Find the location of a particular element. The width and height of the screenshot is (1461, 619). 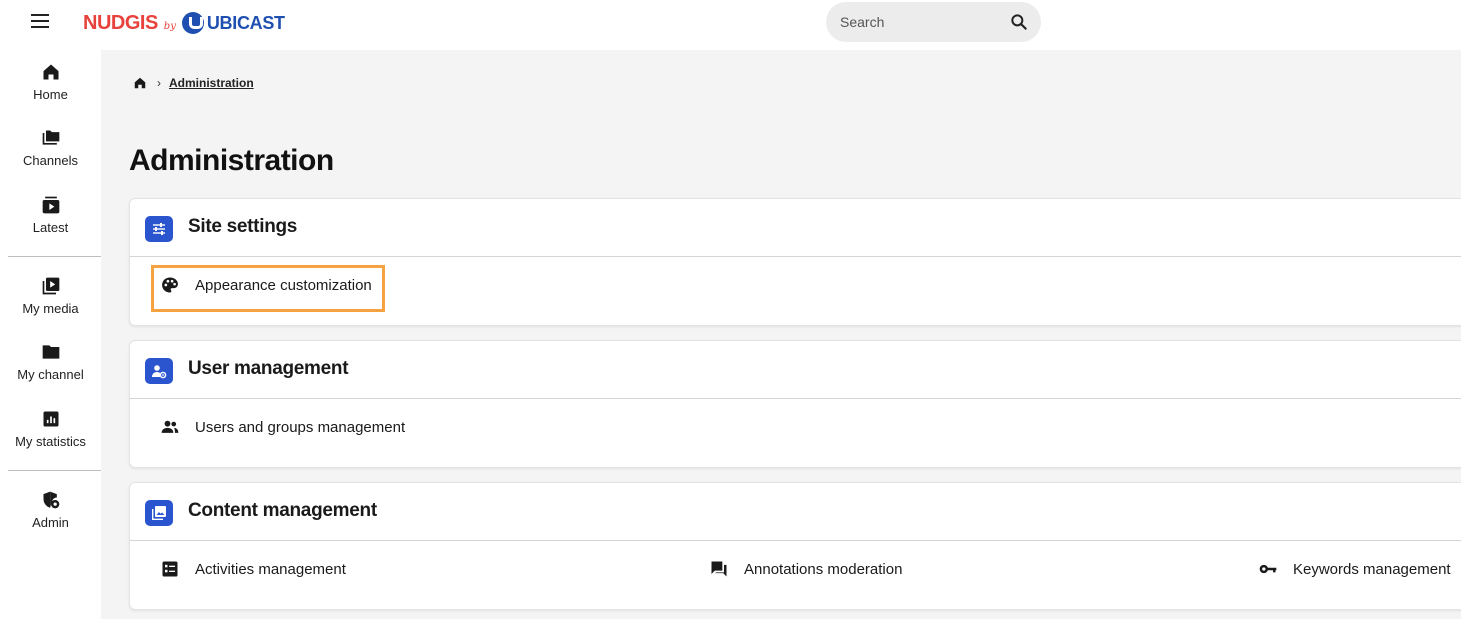

keywords-management-link: Keywords management is located at coordinates (1354, 569).